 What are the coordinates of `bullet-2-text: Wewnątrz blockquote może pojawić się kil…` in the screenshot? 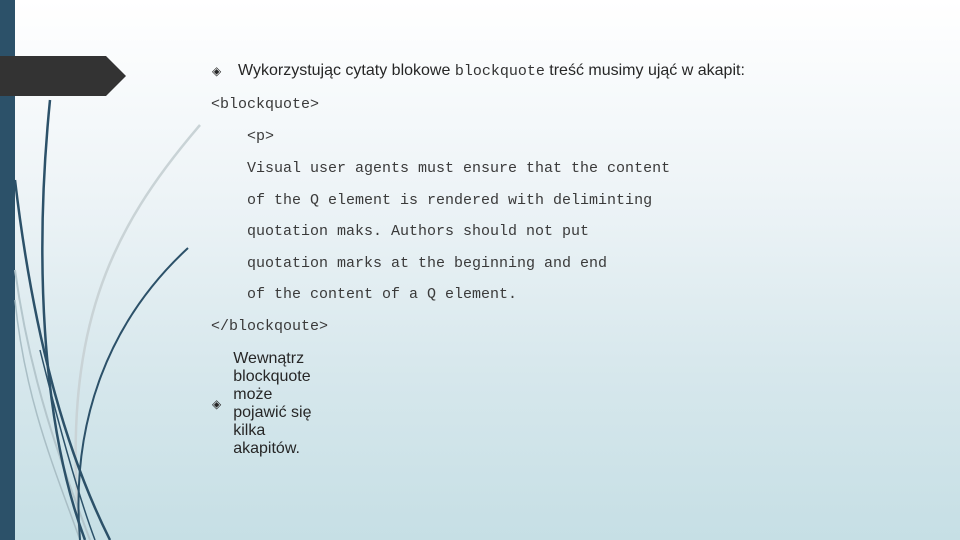 It's located at (272, 403).